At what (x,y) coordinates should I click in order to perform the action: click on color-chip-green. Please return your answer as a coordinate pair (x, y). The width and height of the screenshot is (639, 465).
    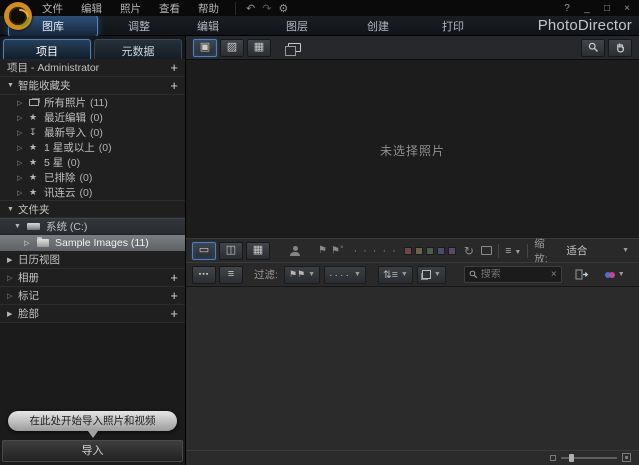
    Looking at the image, I should click on (429, 250).